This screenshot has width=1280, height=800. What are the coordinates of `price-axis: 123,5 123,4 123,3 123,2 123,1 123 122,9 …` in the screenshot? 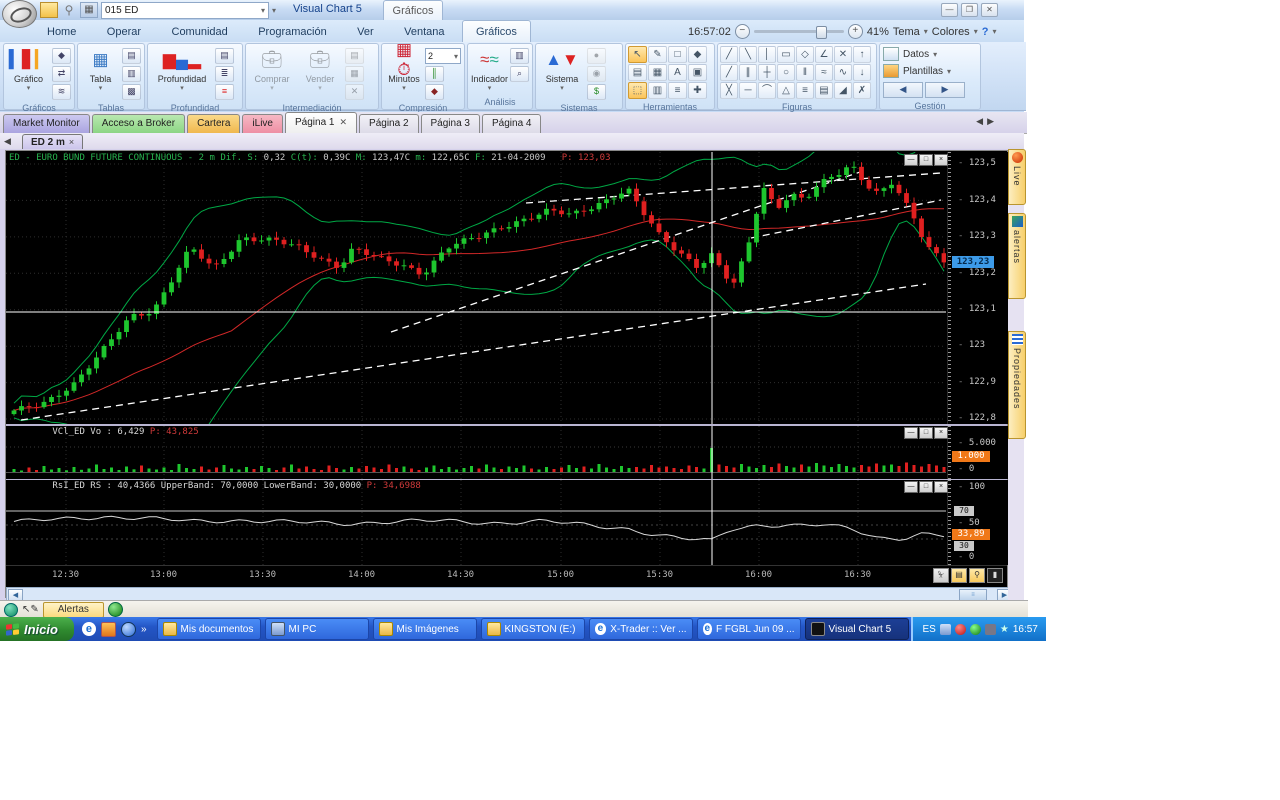 It's located at (977, 288).